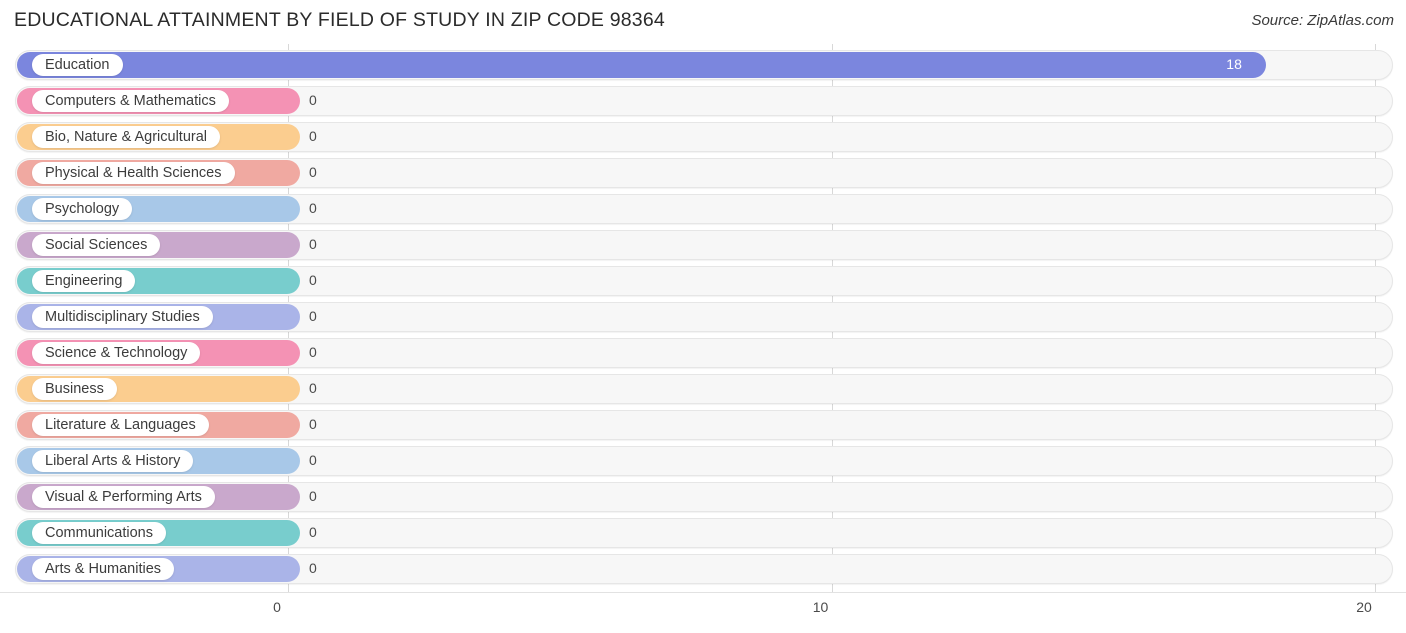 This screenshot has width=1406, height=633. I want to click on chart-row: Literature & Languages 0, so click(703, 425).